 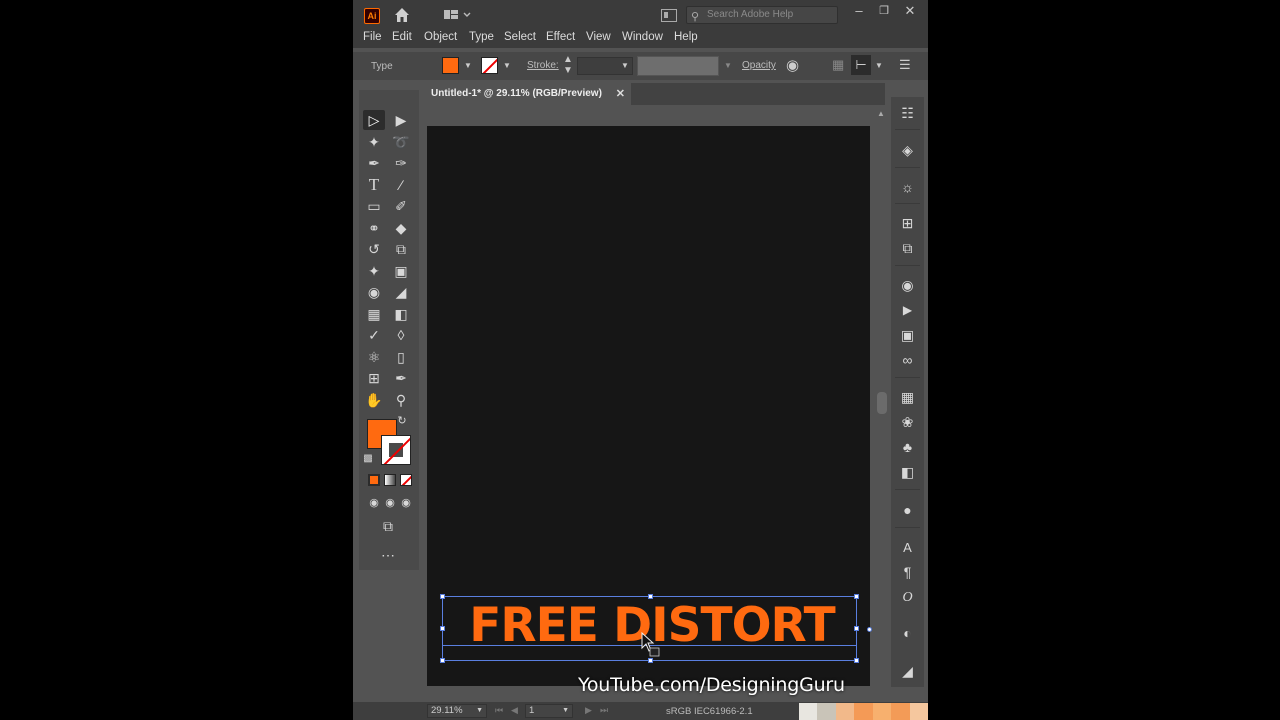 I want to click on zoom-level-field: 29.11% ▼, so click(x=457, y=711).